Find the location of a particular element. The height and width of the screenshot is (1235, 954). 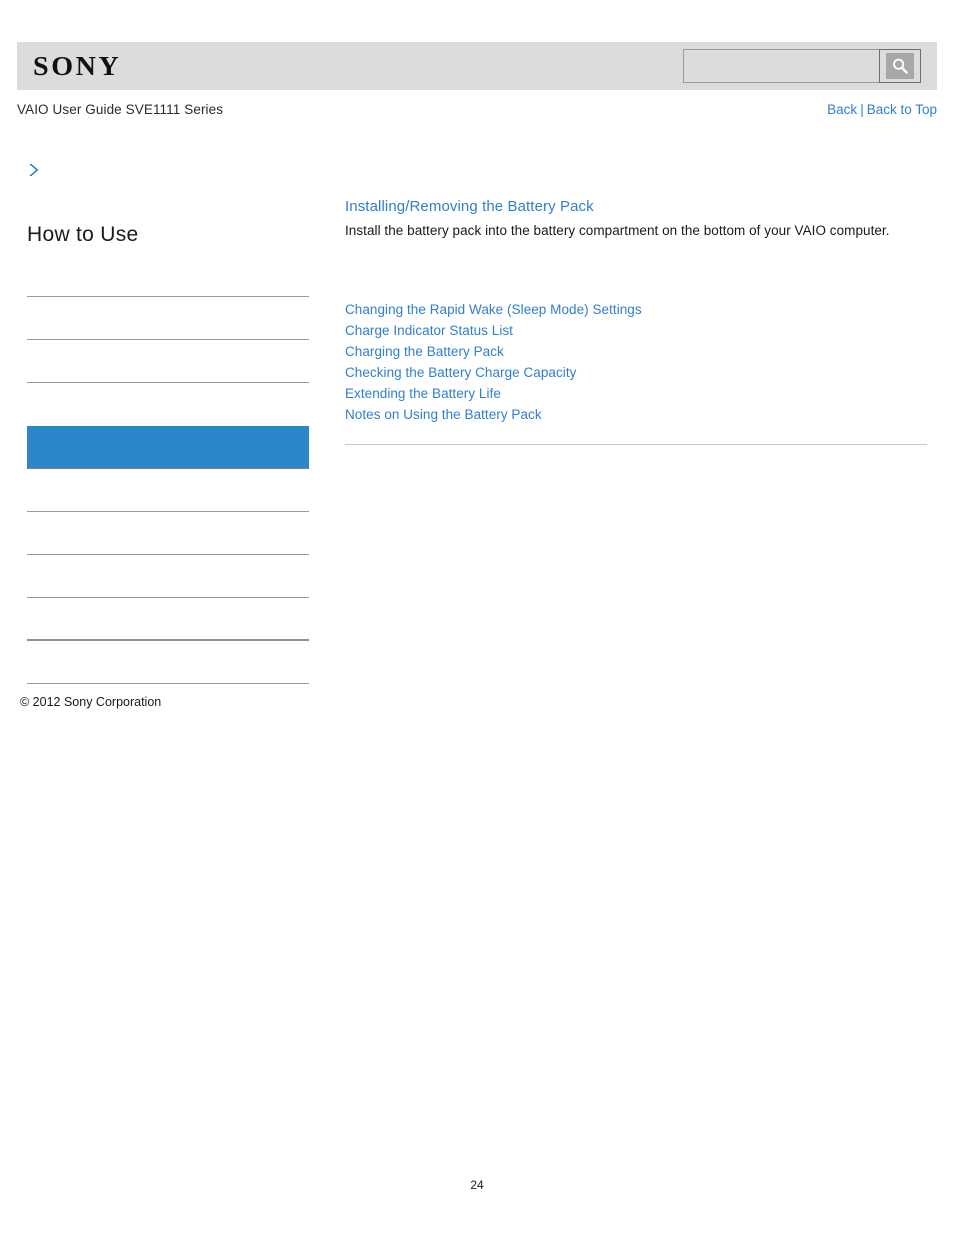

list-item: Extending the Battery Life is located at coordinates (636, 395).